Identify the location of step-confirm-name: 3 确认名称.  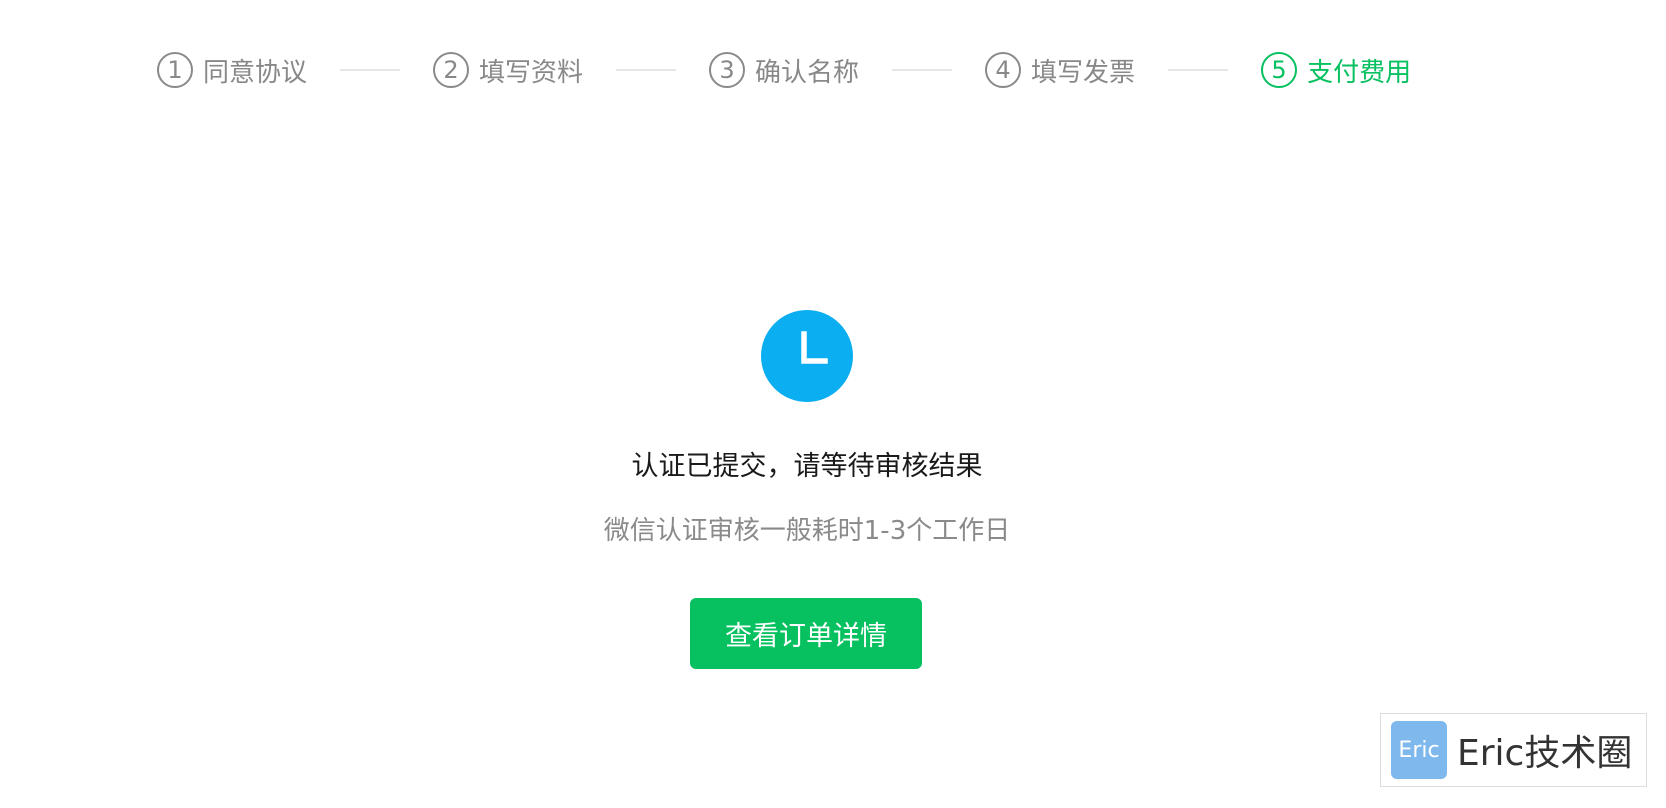
(784, 70).